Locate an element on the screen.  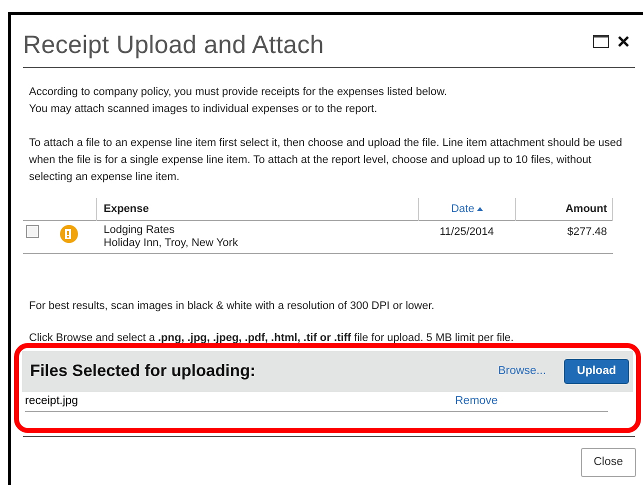
window-title: Receipt Upload and Attach is located at coordinates (173, 45).